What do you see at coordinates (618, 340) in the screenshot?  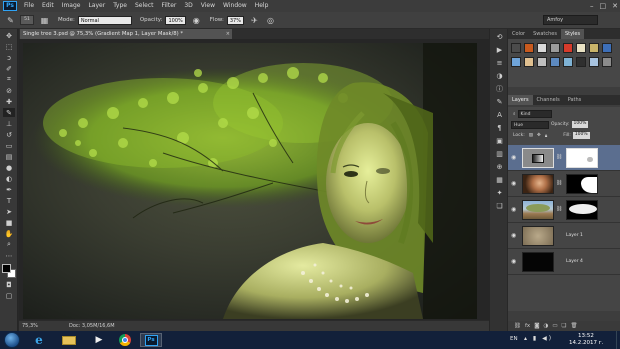 I see `show-desktop-button` at bounding box center [618, 340].